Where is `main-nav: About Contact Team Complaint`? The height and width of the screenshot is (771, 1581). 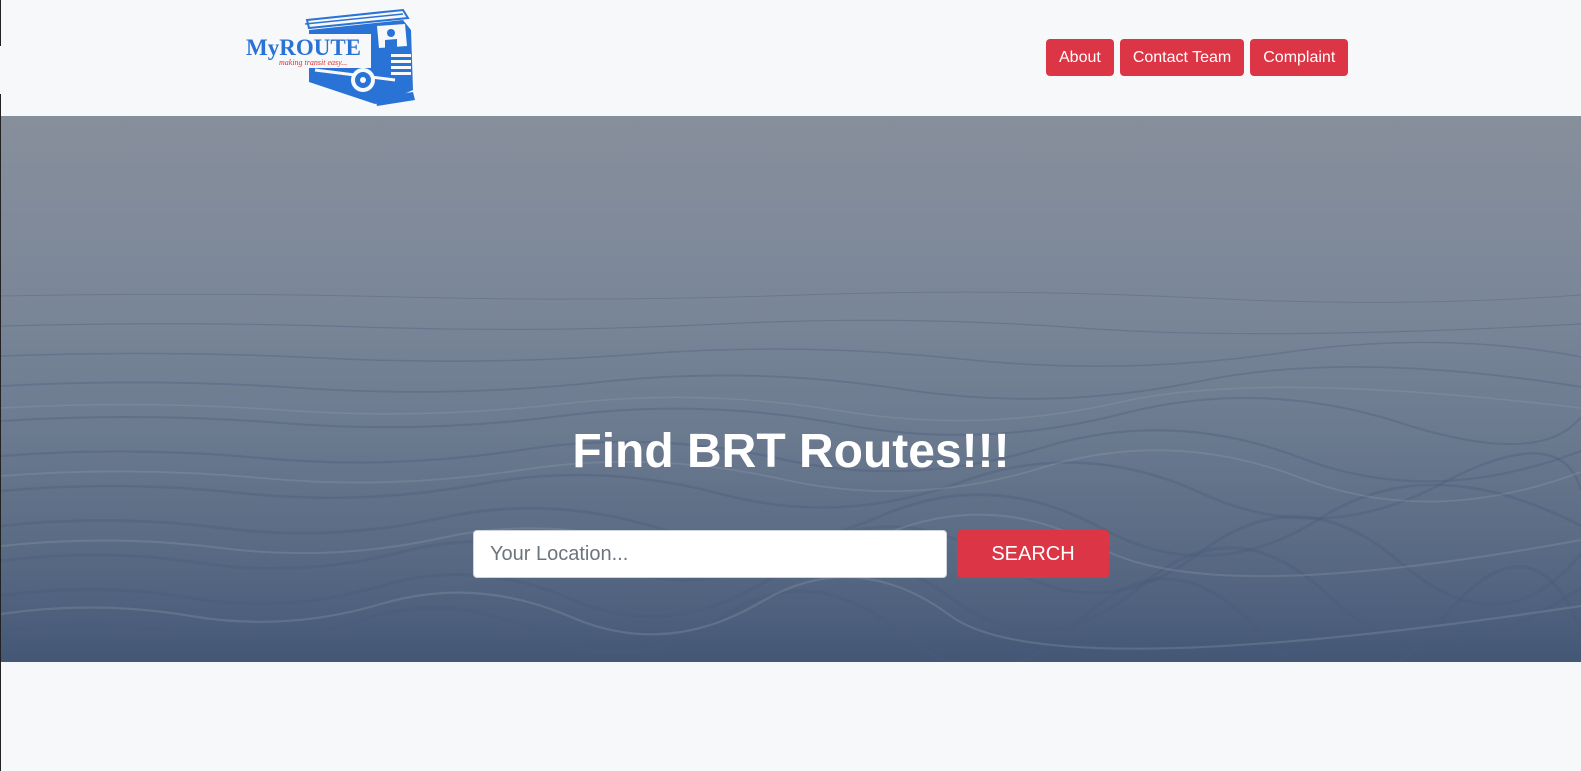 main-nav: About Contact Team Complaint is located at coordinates (1197, 57).